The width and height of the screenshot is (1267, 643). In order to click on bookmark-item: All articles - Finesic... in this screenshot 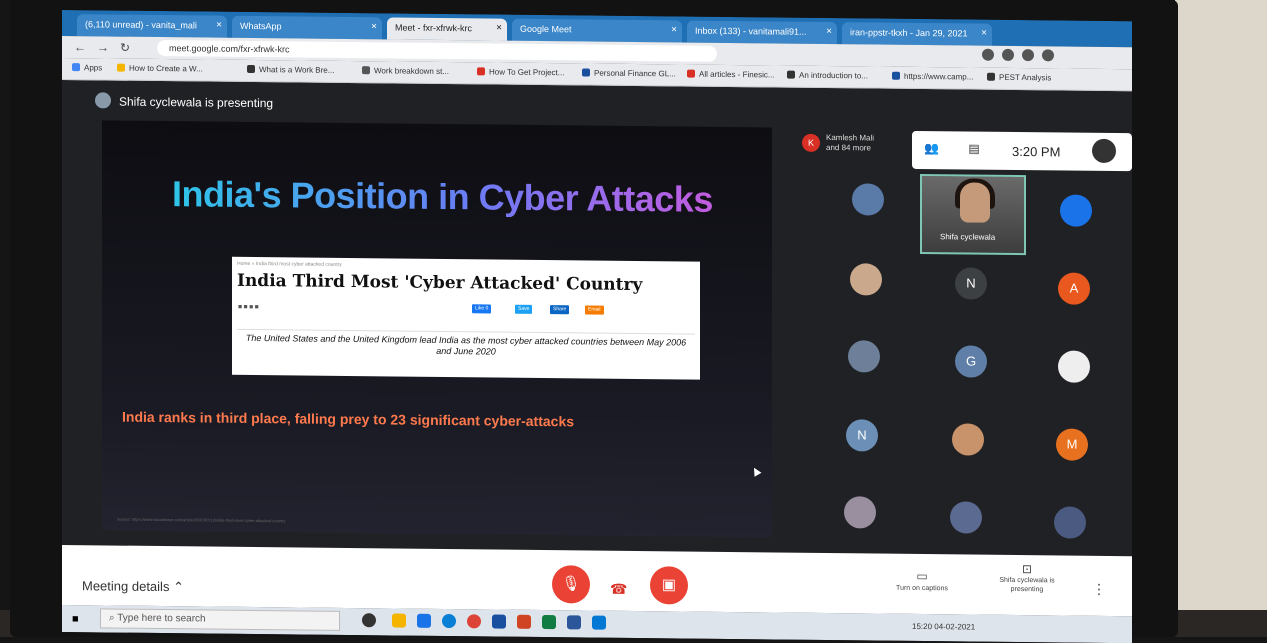, I will do `click(731, 74)`.